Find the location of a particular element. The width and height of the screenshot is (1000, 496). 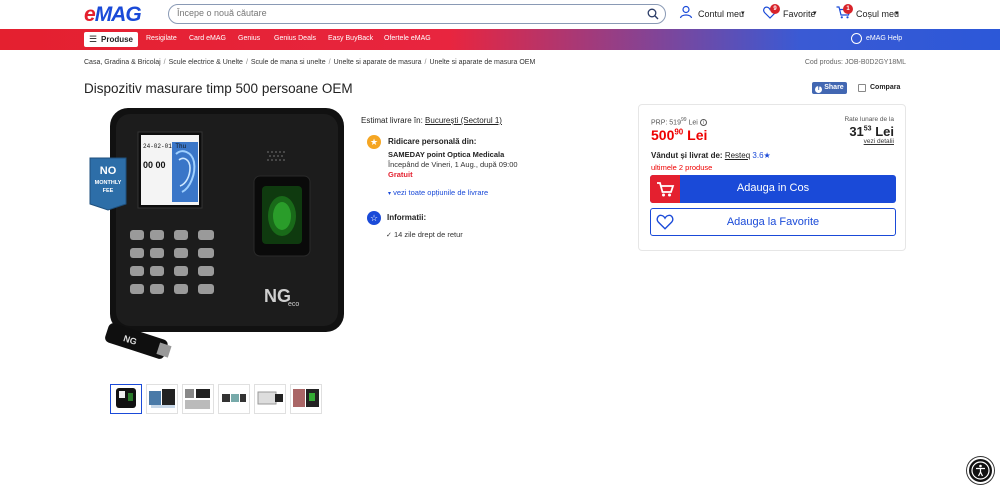

help-label: eMAG Help is located at coordinates (884, 38).